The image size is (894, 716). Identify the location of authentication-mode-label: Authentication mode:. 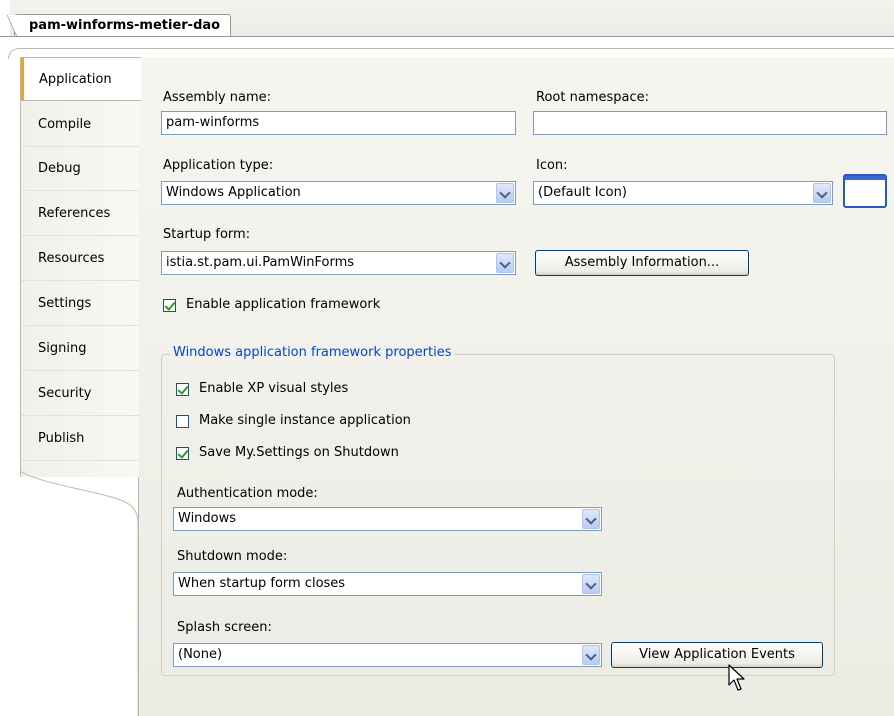
(247, 493).